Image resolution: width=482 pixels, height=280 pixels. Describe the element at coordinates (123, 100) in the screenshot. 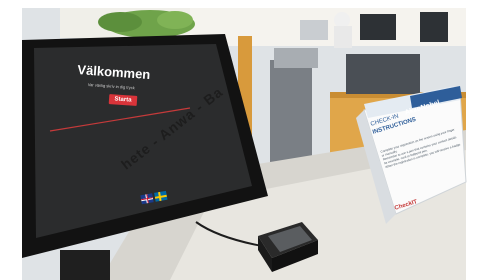

I see `kiosk-start-button: Starta` at that location.